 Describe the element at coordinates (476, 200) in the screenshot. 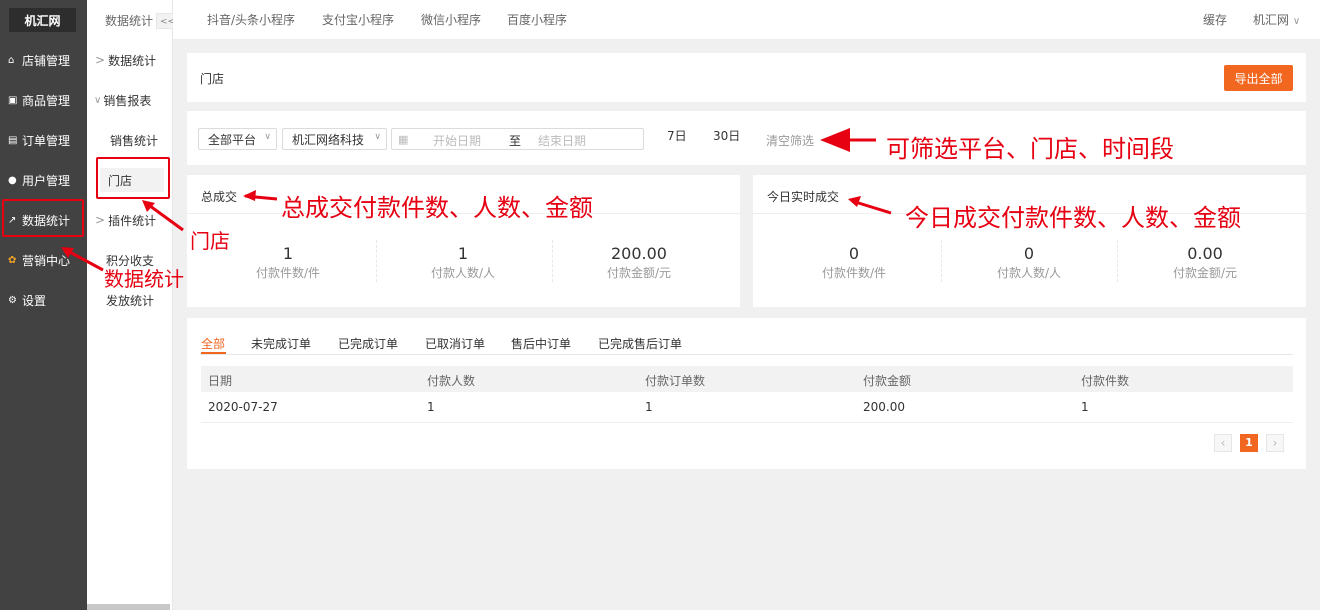

I see `annotation-arrows` at that location.